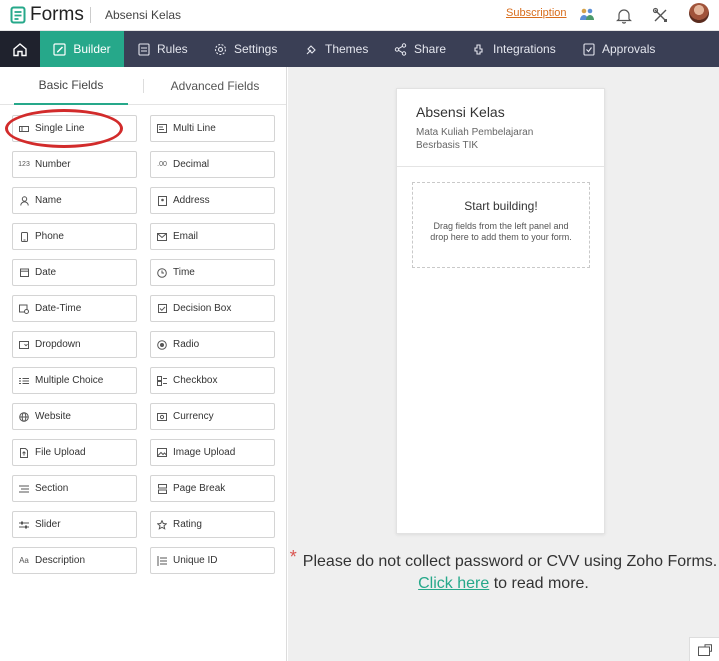 This screenshot has width=719, height=661. Describe the element at coordinates (191, 164) in the screenshot. I see `field-label: Decimal` at that location.